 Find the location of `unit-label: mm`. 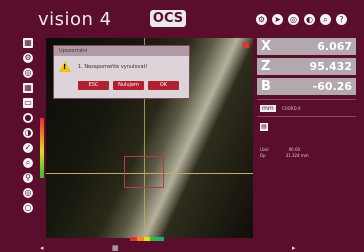

unit-label: mm is located at coordinates (268, 108).